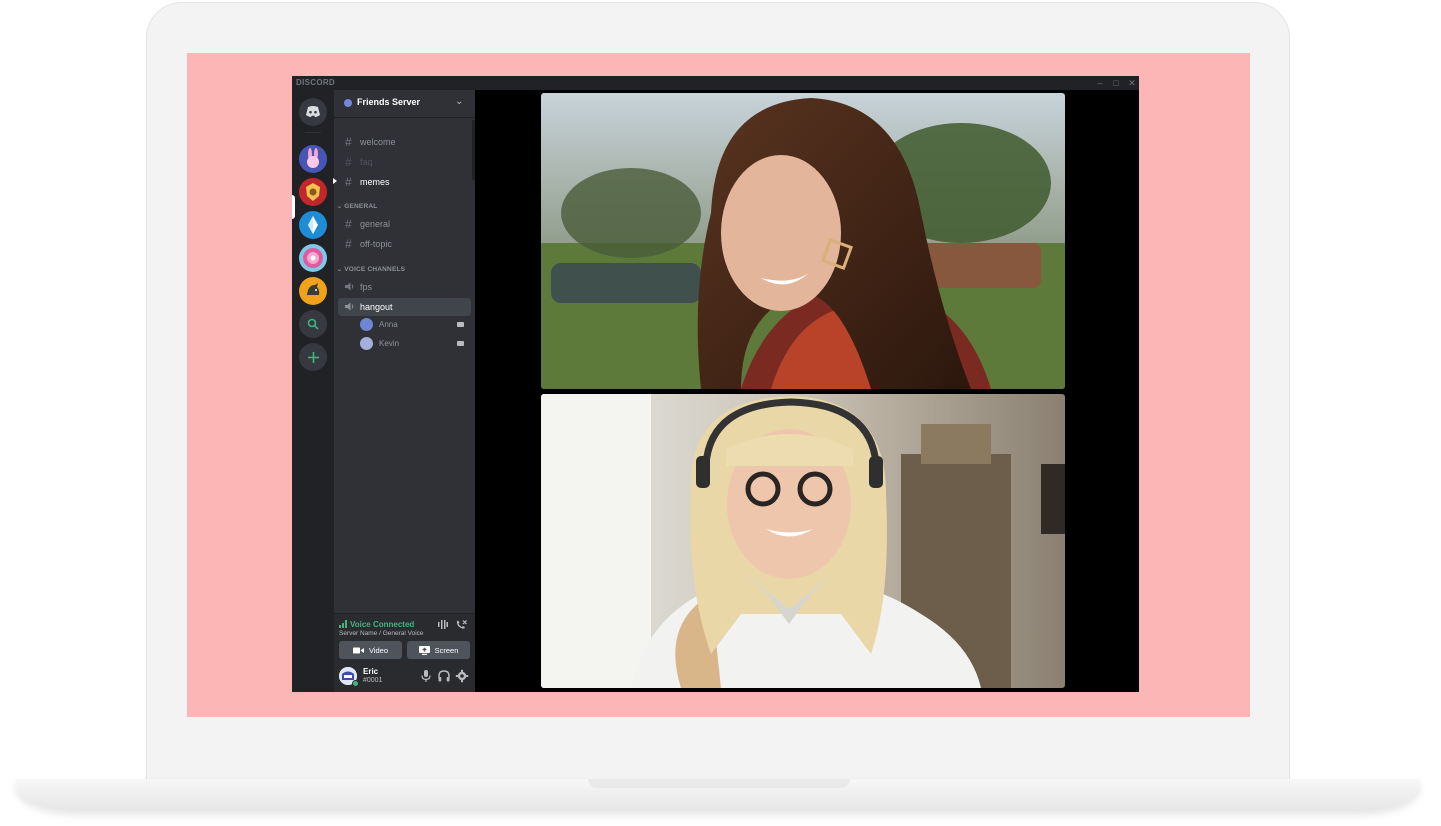 This screenshot has width=1441, height=826. I want to click on minimize-icon: –, so click(1100, 83).